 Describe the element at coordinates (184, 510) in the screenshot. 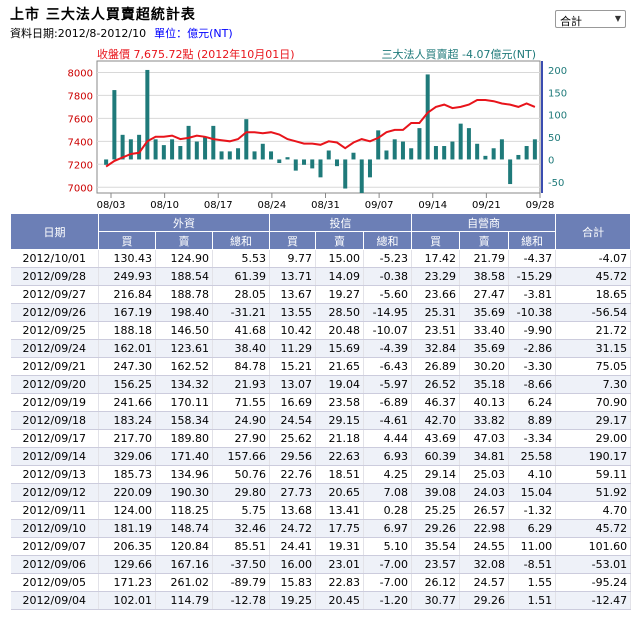

I see `row-value: 118.25` at that location.